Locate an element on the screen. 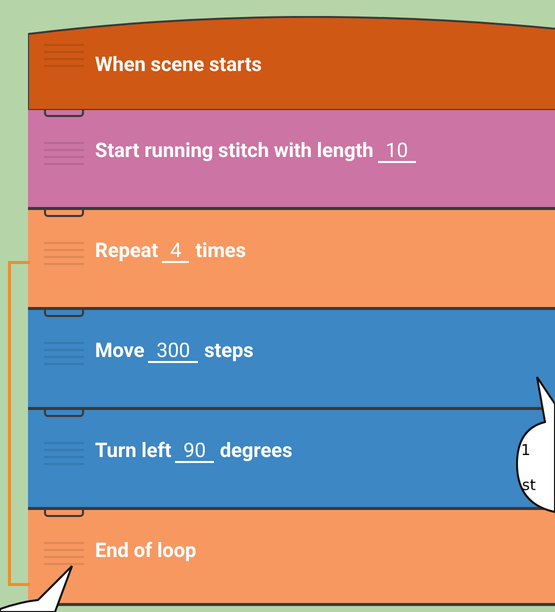 The height and width of the screenshot is (612, 555). block-label: degrees is located at coordinates (256, 450).